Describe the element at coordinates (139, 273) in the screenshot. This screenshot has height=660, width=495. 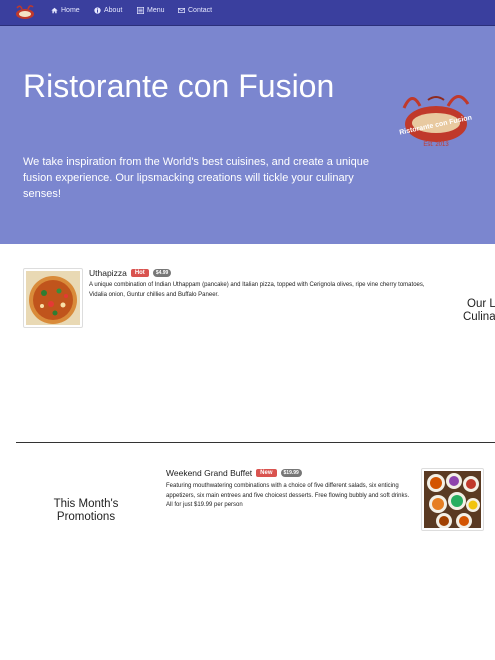
I see `dish-label-badge: Hot` at that location.